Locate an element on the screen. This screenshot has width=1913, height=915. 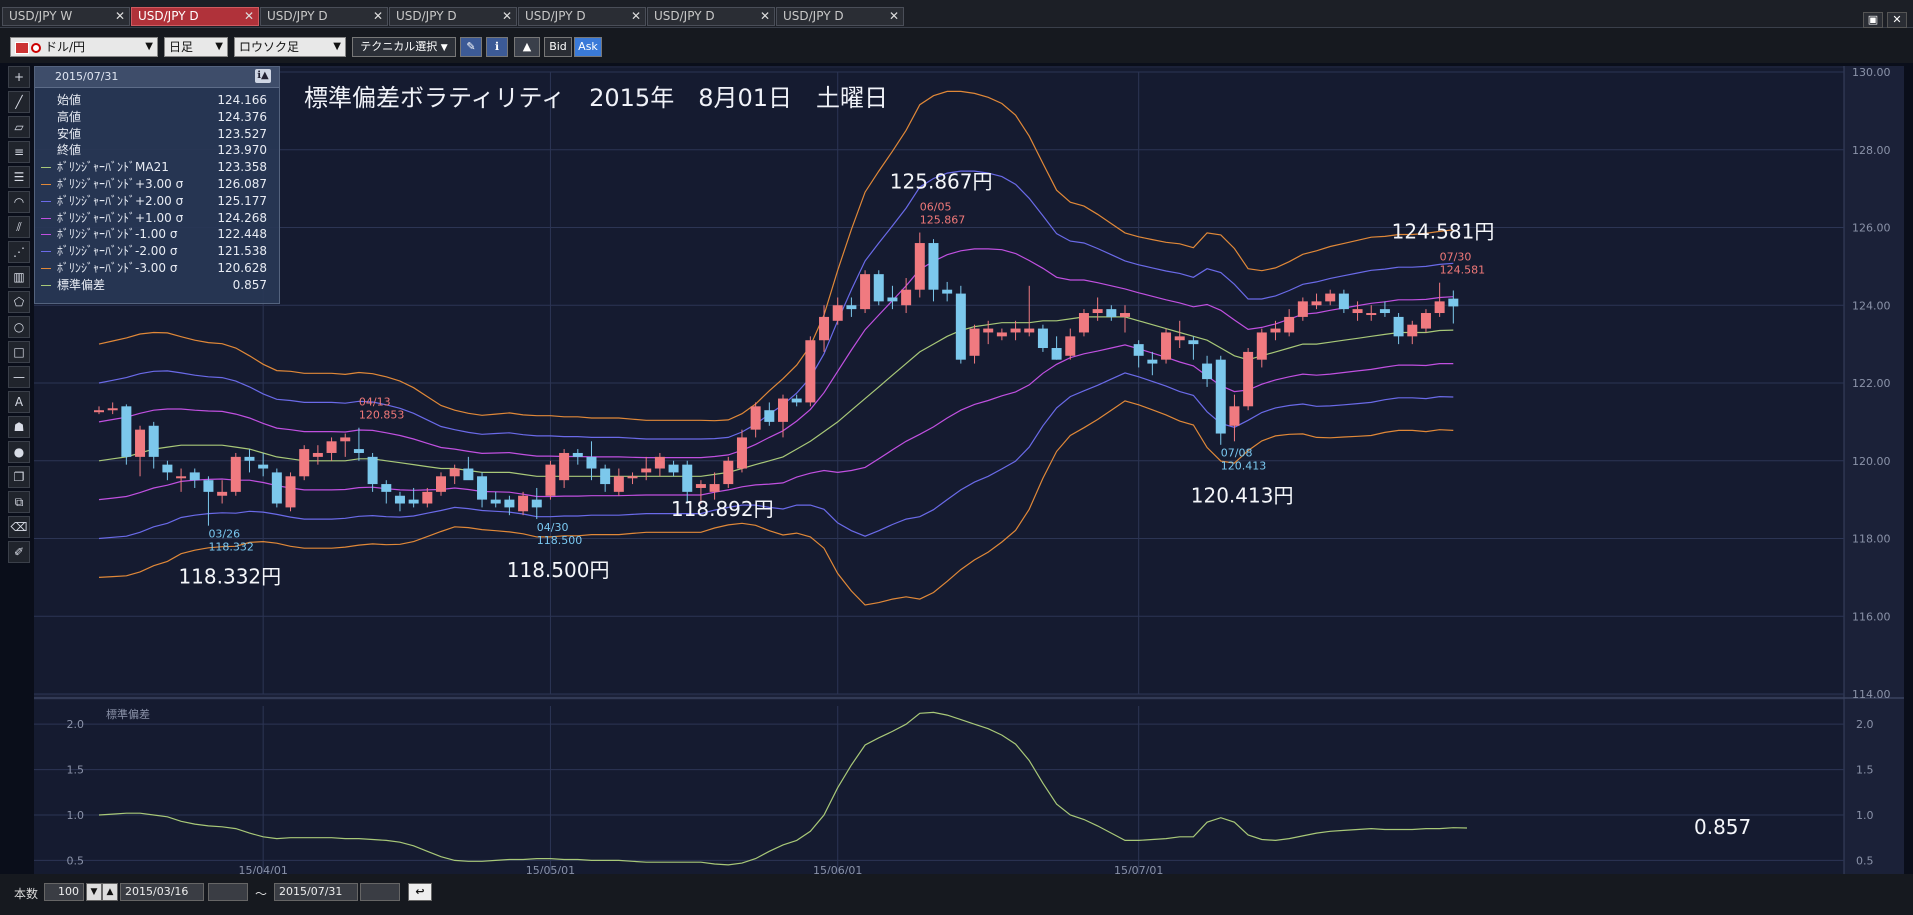
maximize-icon: ▣ is located at coordinates (1873, 20).